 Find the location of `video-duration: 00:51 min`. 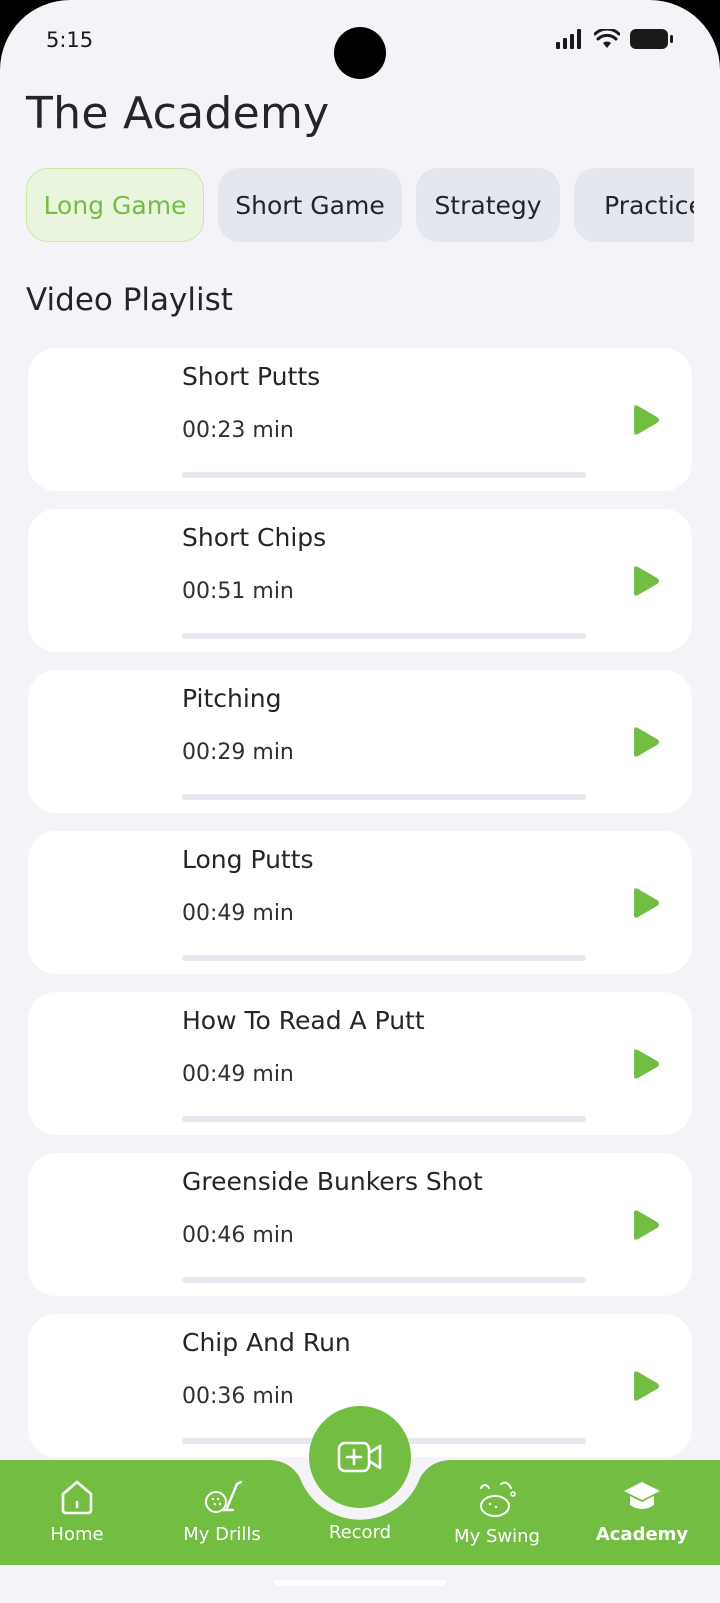

video-duration: 00:51 min is located at coordinates (238, 591).